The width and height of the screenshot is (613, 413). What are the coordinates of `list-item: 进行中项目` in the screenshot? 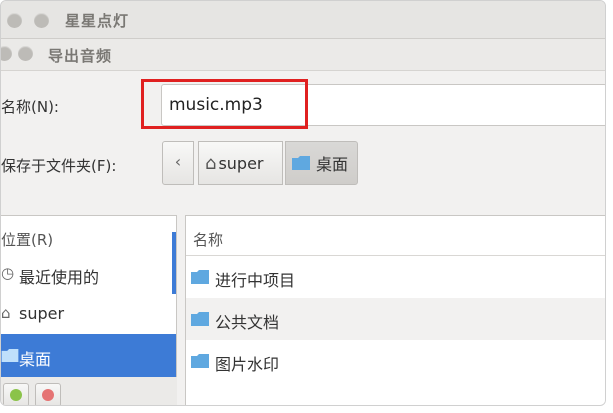 It's located at (395, 277).